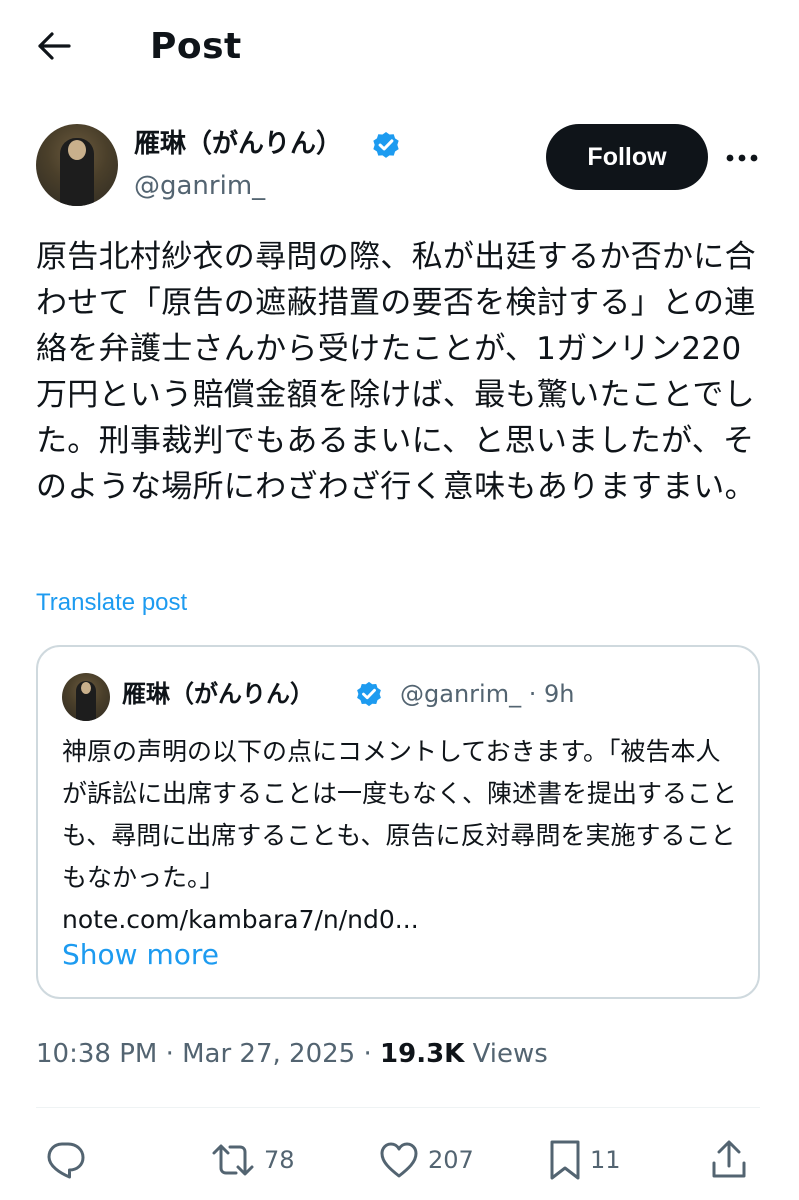  Describe the element at coordinates (399, 168) in the screenshot. I see `author-row: 雁琳（がんりん） @ganrim_ Follow` at that location.